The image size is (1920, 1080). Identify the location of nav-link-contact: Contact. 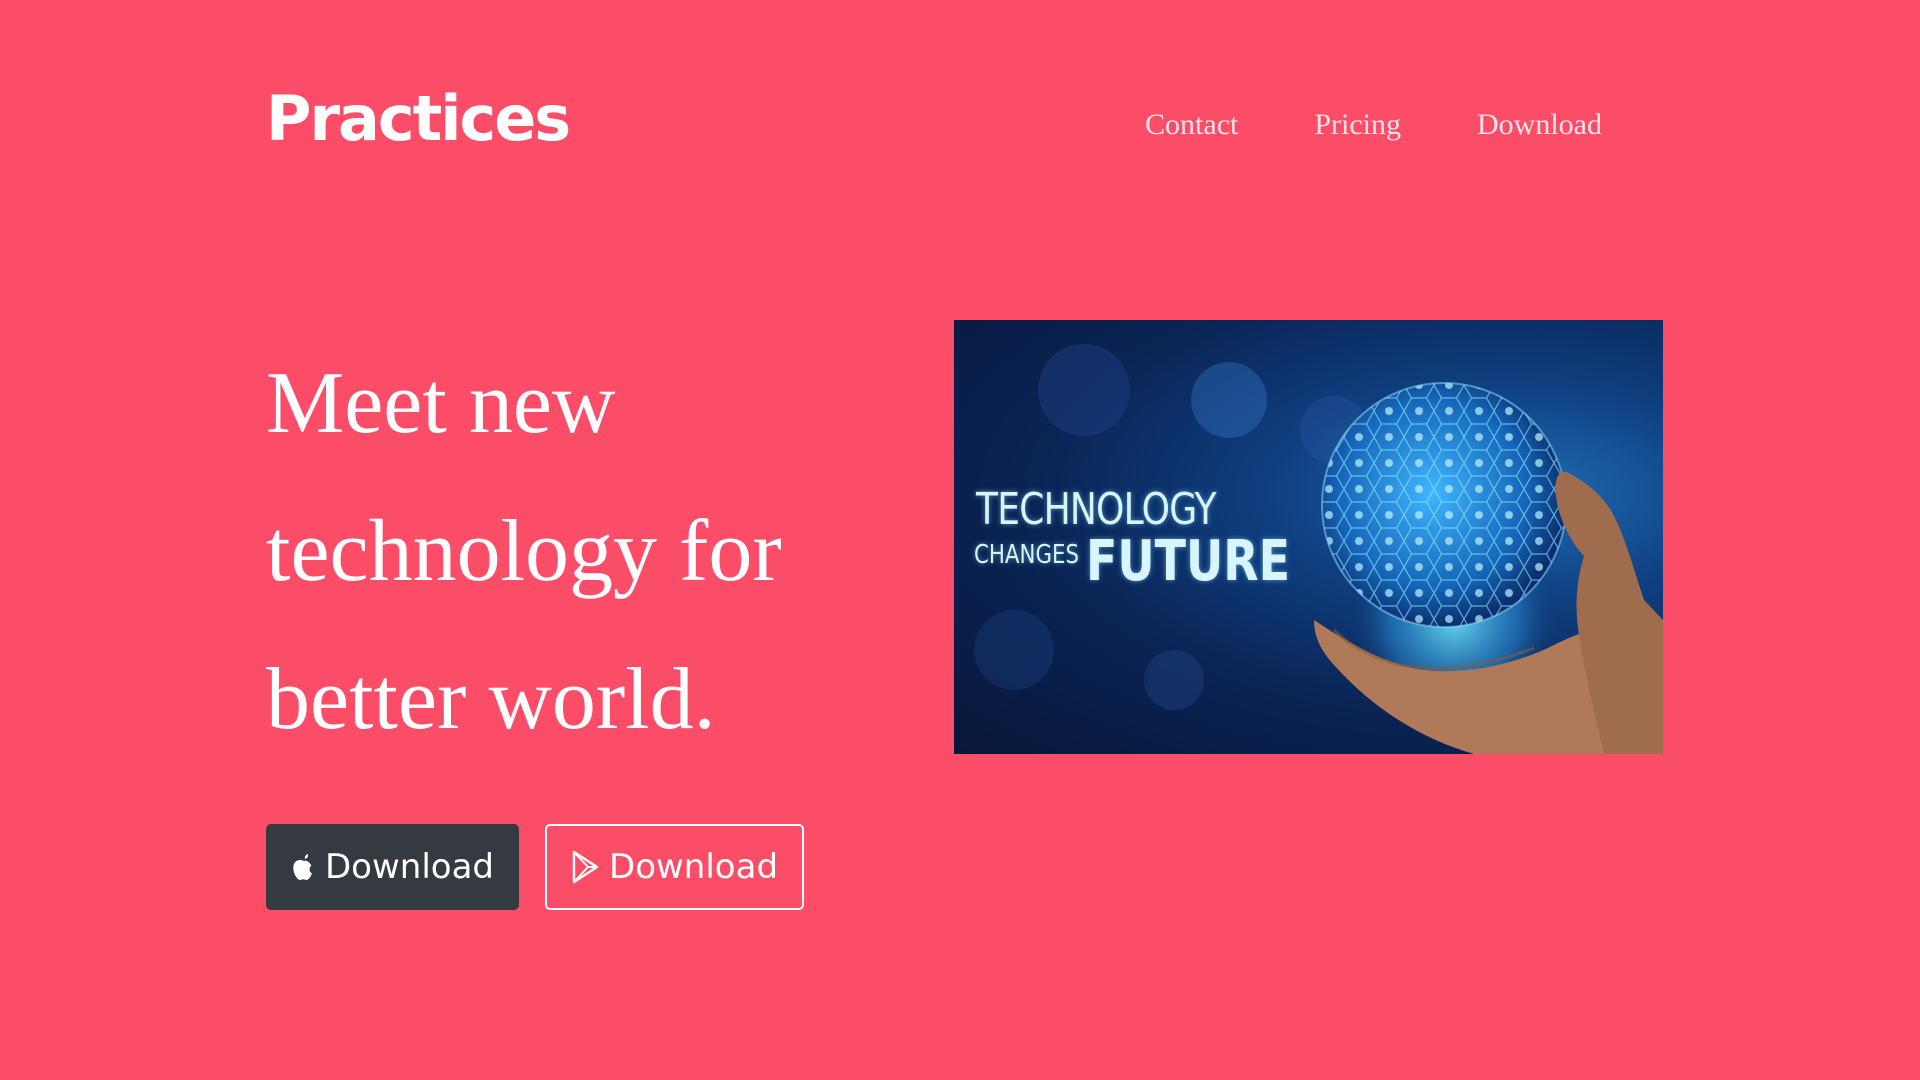
(1191, 125).